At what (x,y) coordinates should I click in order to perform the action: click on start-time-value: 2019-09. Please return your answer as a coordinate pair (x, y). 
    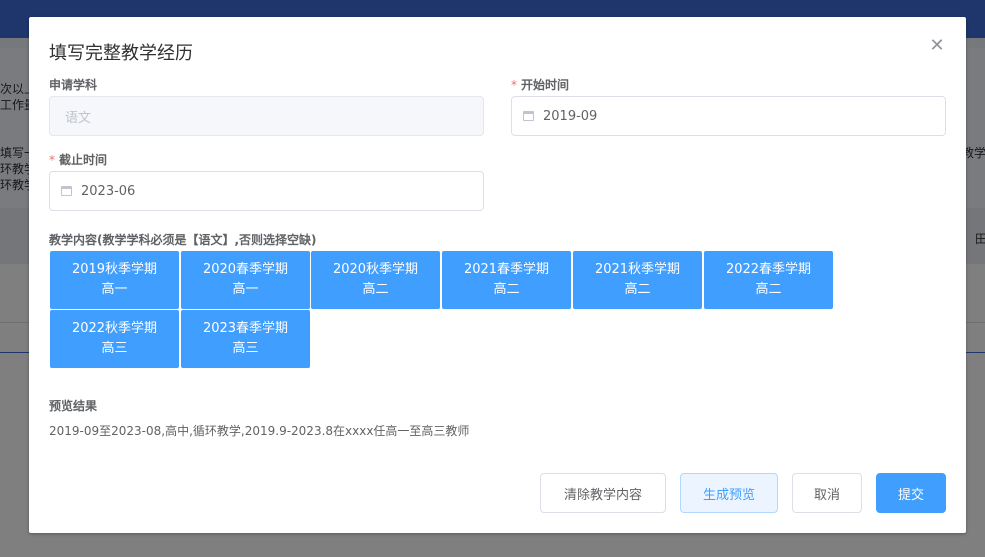
    Looking at the image, I should click on (570, 116).